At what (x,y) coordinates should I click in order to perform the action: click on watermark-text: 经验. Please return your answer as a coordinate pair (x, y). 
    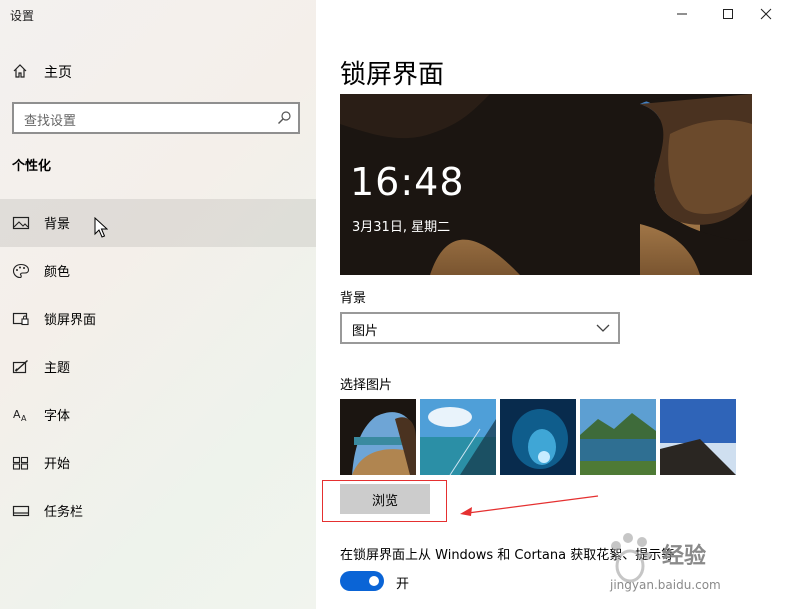
    Looking at the image, I should click on (684, 556).